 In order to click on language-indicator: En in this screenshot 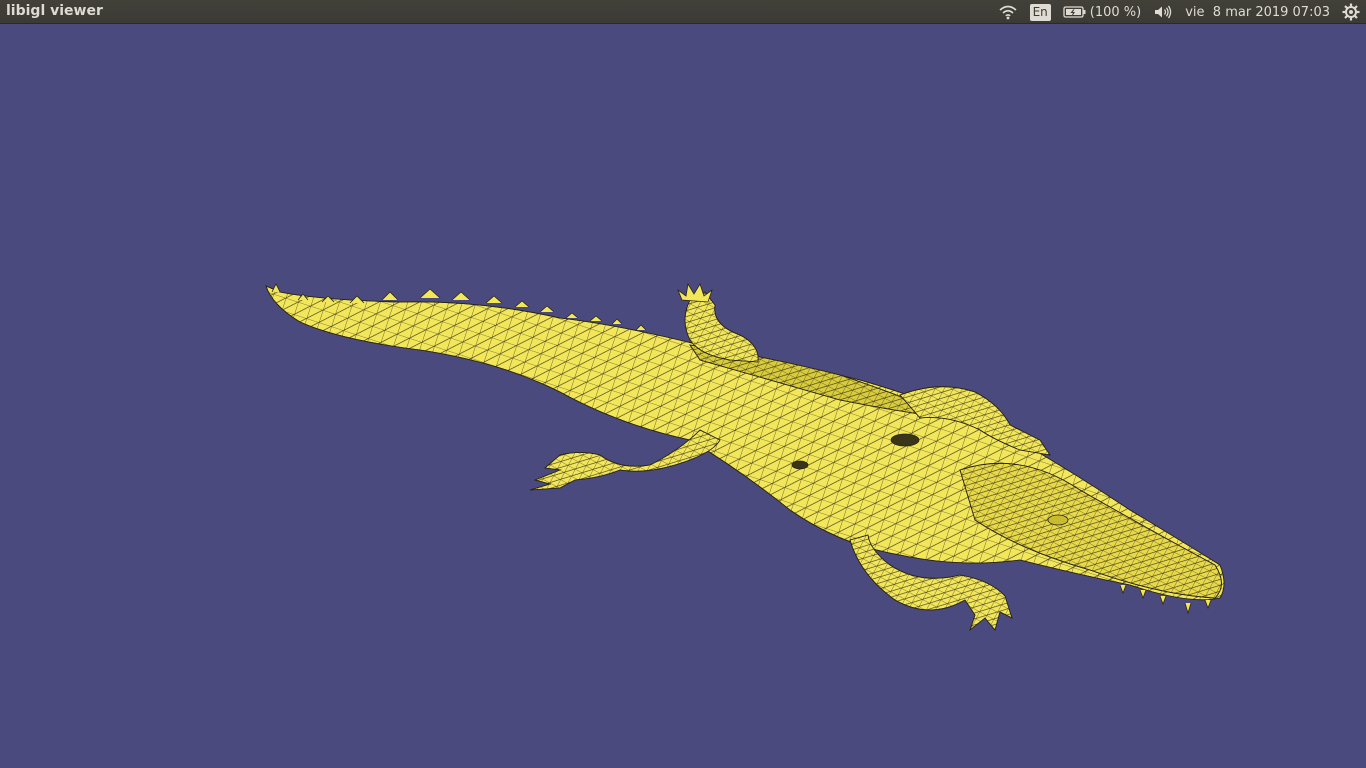, I will do `click(1040, 12)`.